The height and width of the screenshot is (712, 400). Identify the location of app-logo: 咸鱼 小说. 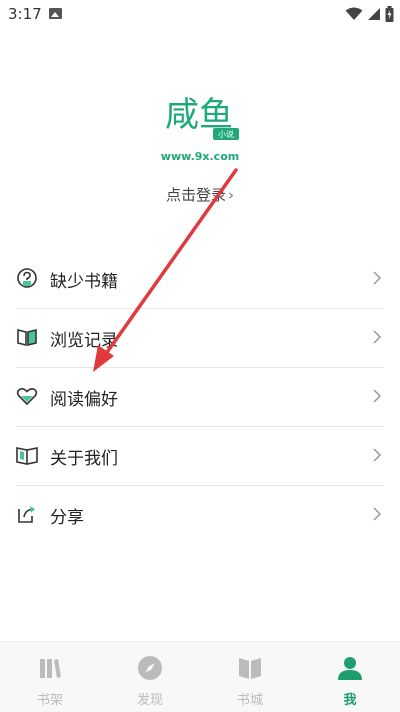
(202, 117).